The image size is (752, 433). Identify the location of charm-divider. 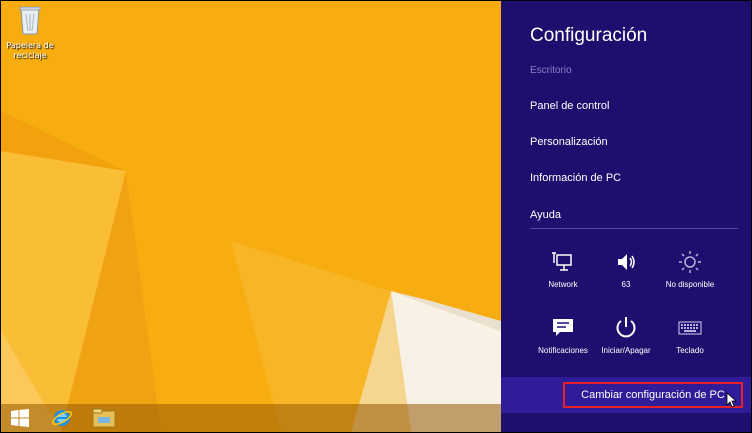
(634, 228).